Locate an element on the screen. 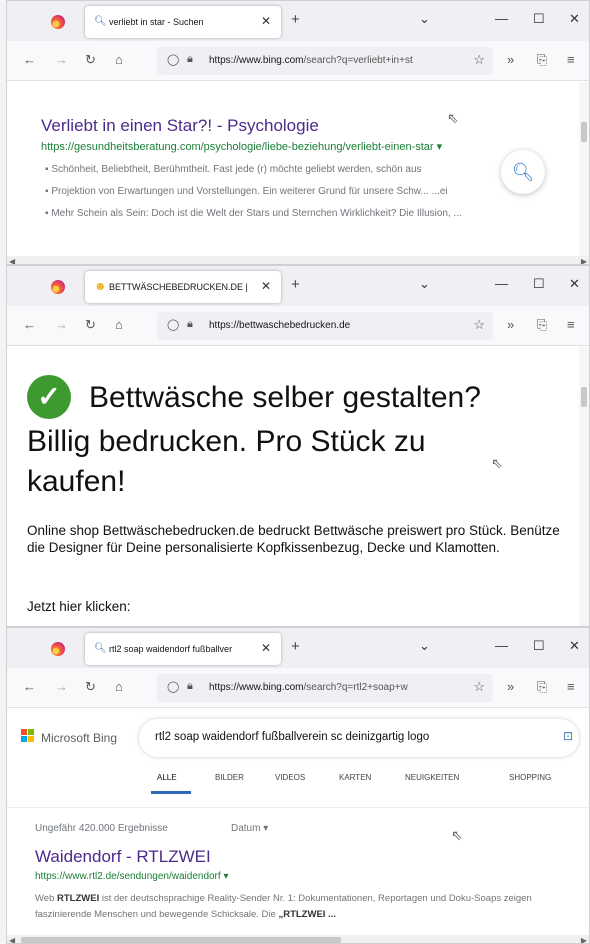 Image resolution: width=590 pixels, height=944 pixels. floating-search-button: 🔍︎ is located at coordinates (523, 172).